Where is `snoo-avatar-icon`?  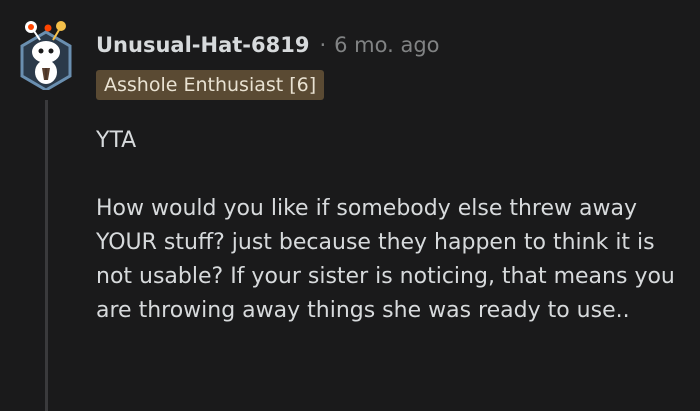 snoo-avatar-icon is located at coordinates (46, 55).